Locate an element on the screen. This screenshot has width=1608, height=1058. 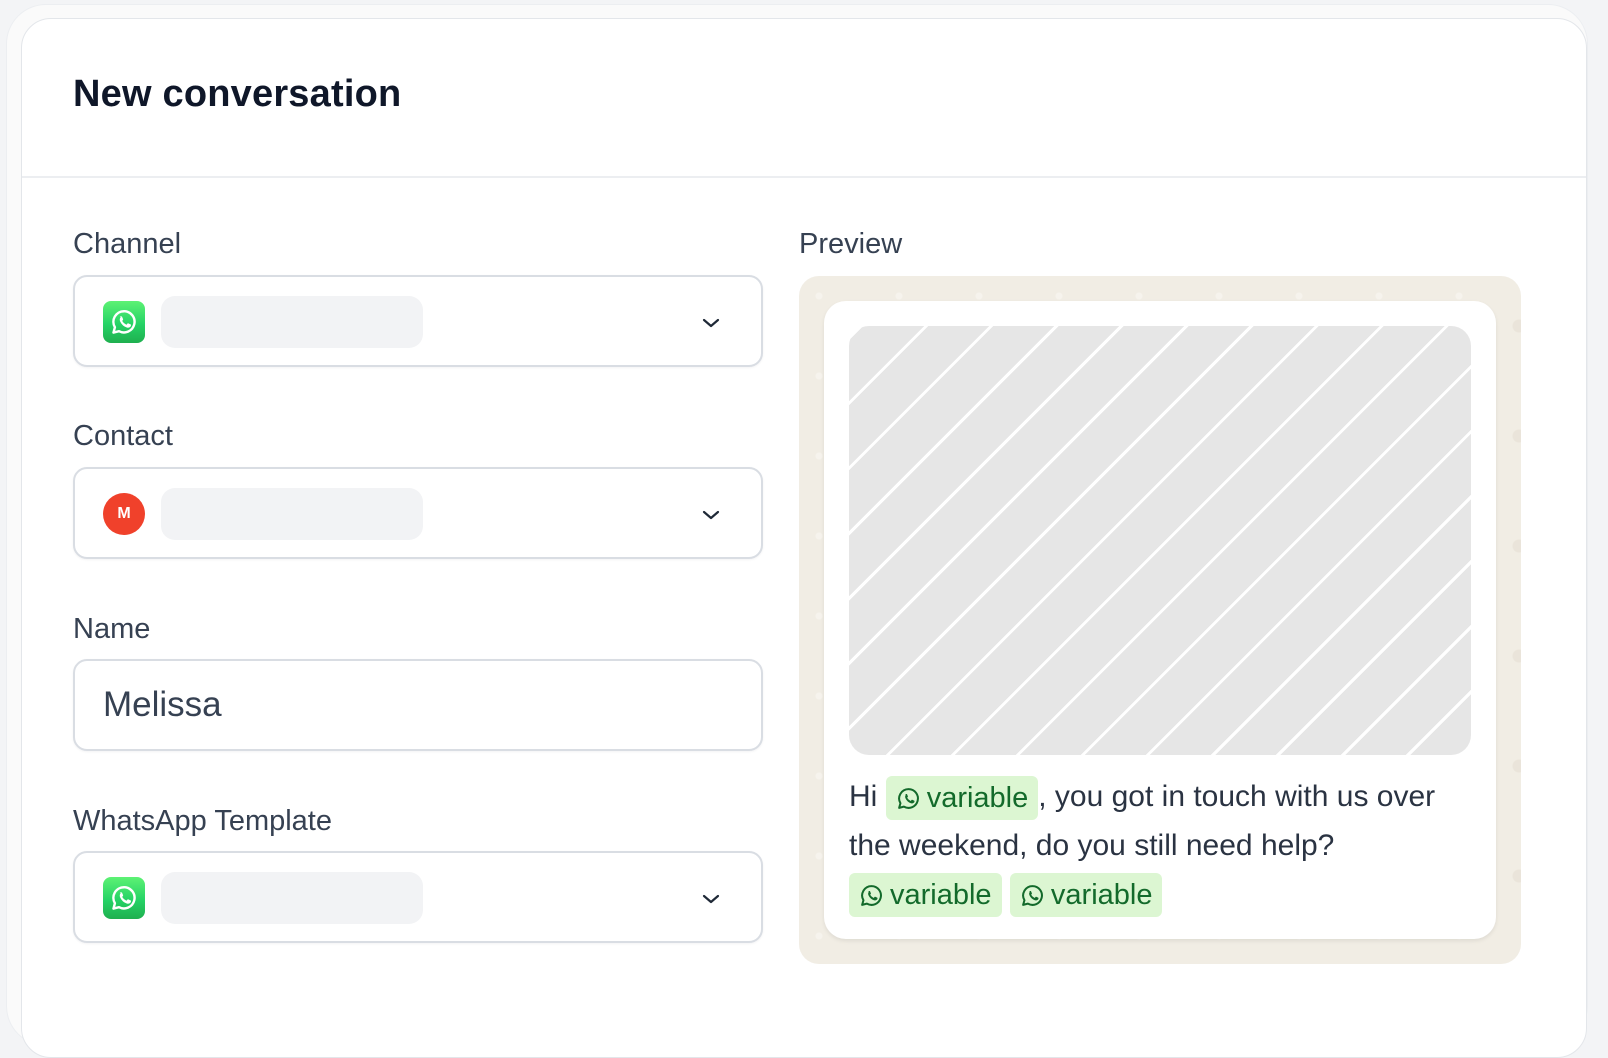
template-select is located at coordinates (418, 897).